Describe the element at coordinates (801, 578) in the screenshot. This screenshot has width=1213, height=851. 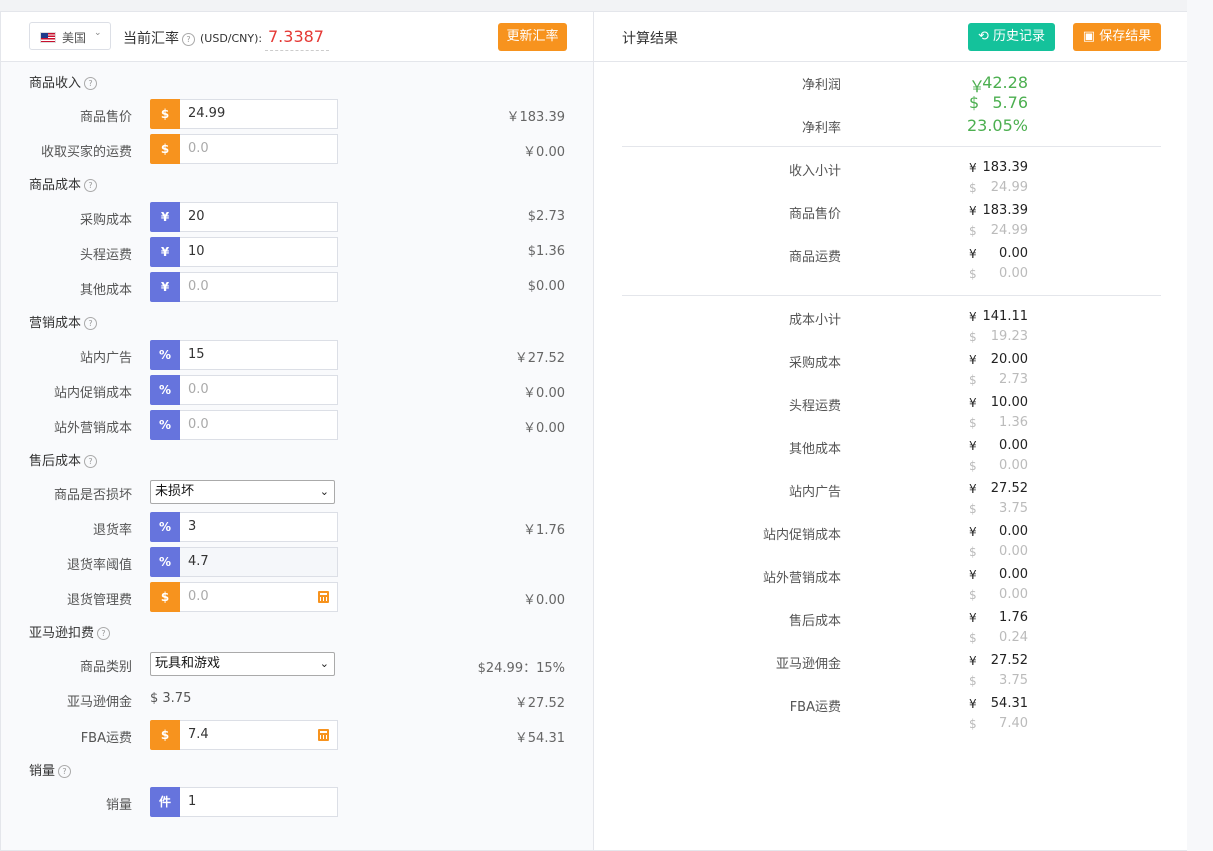
I see `result-label-offsite-marketing: 站外营销成本` at that location.